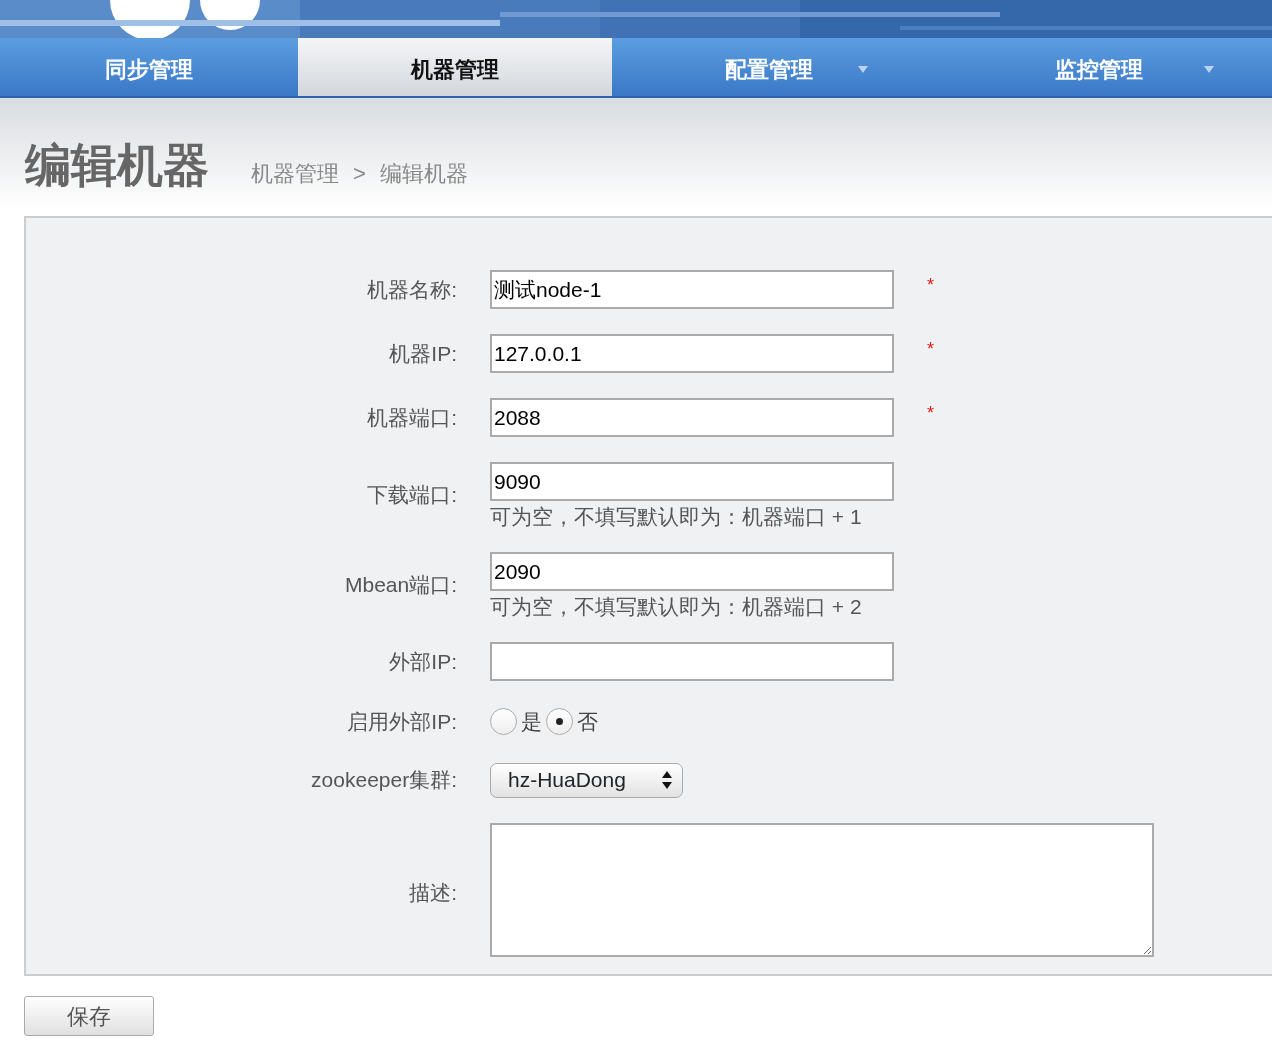 This screenshot has width=1272, height=1050. What do you see at coordinates (422, 353) in the screenshot?
I see `field-label: 机器IP:` at bounding box center [422, 353].